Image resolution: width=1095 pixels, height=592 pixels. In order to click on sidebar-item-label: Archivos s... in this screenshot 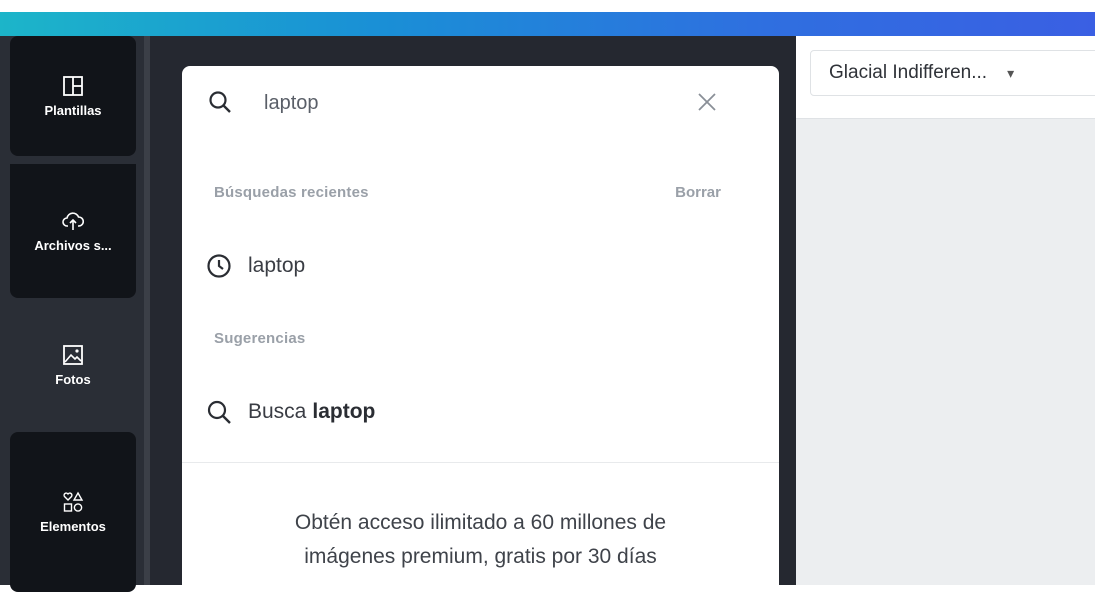, I will do `click(73, 245)`.